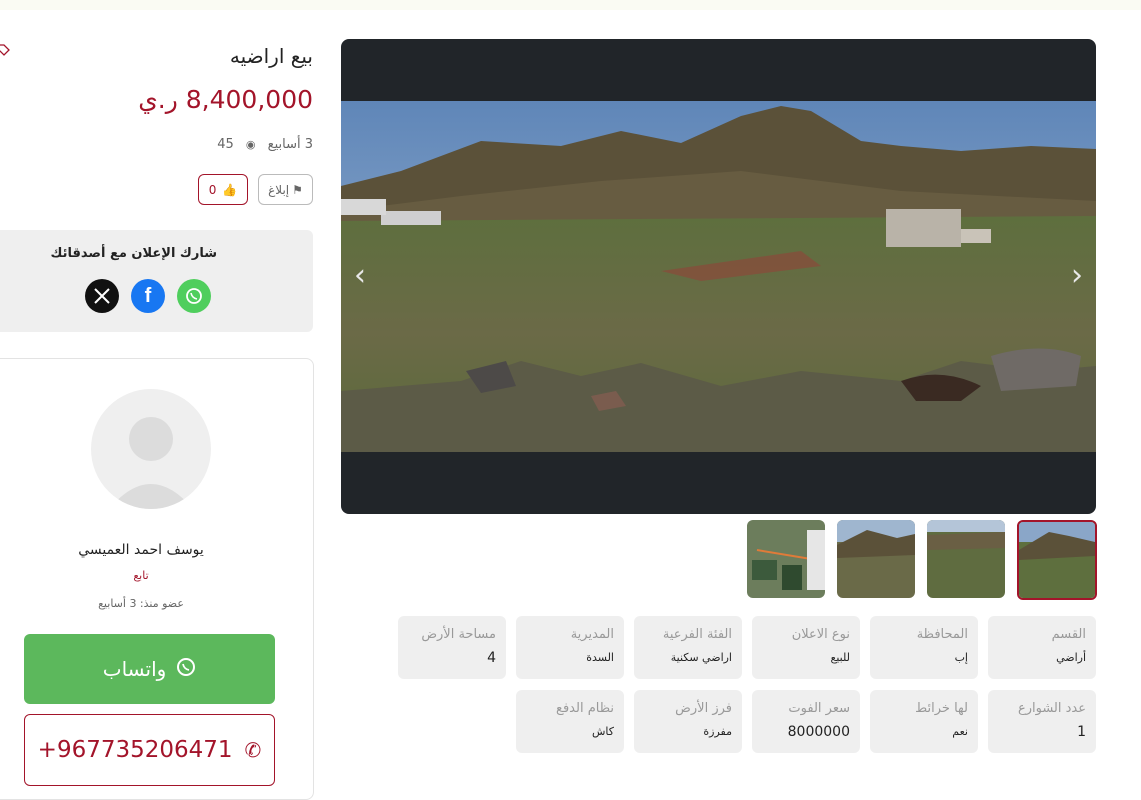  Describe the element at coordinates (717, 731) in the screenshot. I see `detail-value: مفرزة` at that location.